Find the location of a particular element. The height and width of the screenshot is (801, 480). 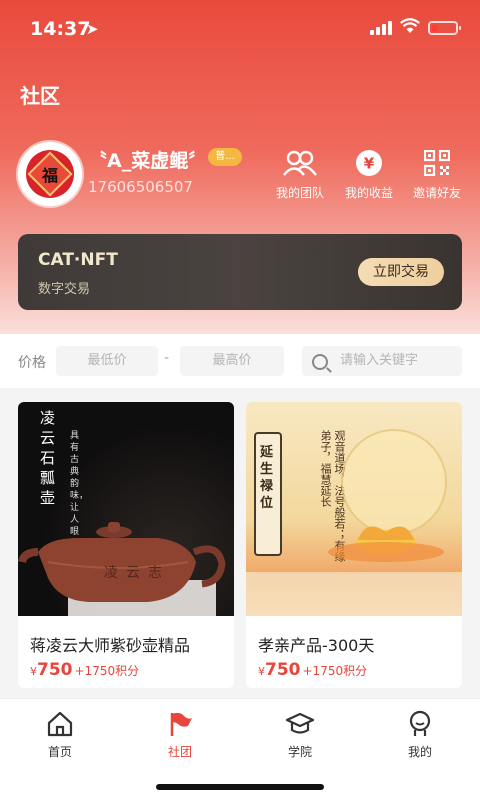

tab-mine: 我的 is located at coordinates (420, 734).